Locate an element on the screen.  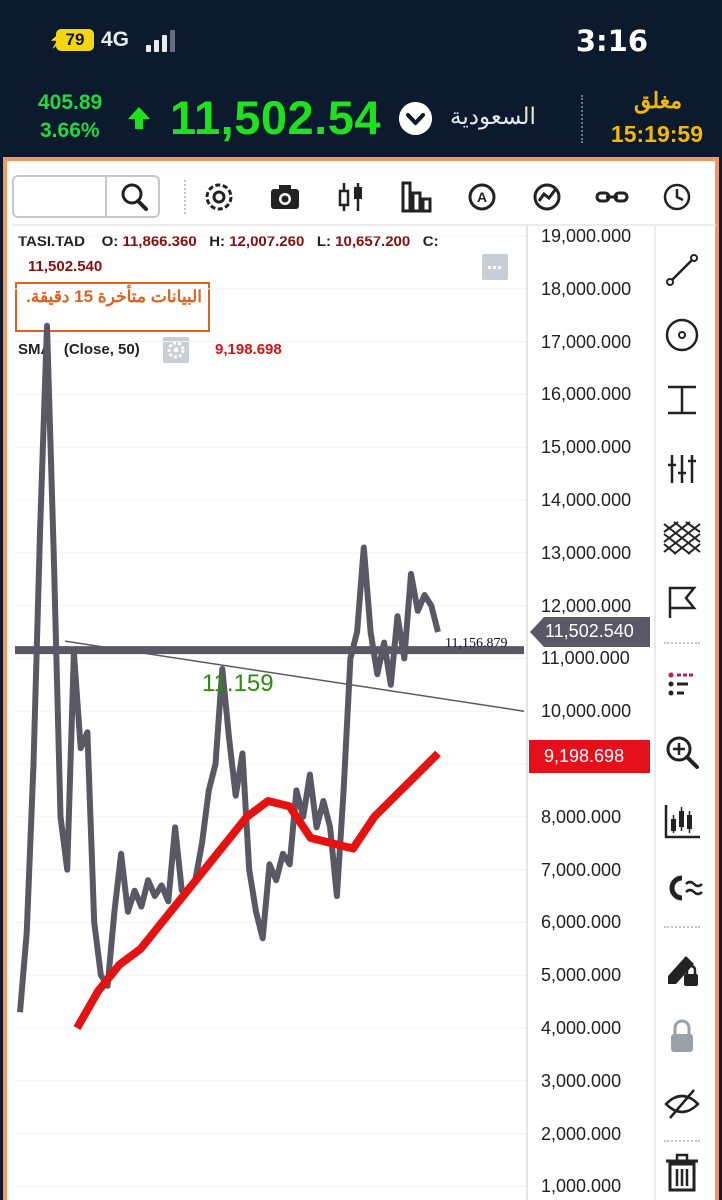
price-axis-tick: 8,000.000 is located at coordinates (581, 816).